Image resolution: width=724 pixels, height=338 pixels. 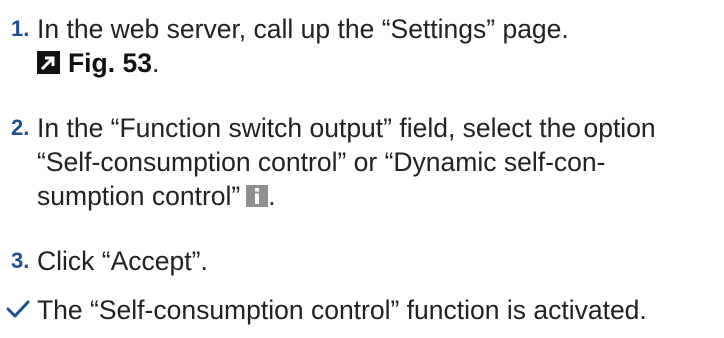 What do you see at coordinates (380, 196) in the screenshot?
I see `step-line-with-info: sumption control” .` at bounding box center [380, 196].